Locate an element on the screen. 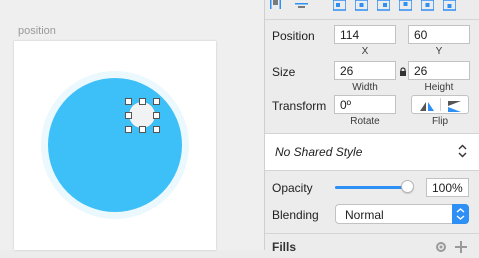 This screenshot has width=479, height=258. position-y-caption: Y is located at coordinates (439, 51).